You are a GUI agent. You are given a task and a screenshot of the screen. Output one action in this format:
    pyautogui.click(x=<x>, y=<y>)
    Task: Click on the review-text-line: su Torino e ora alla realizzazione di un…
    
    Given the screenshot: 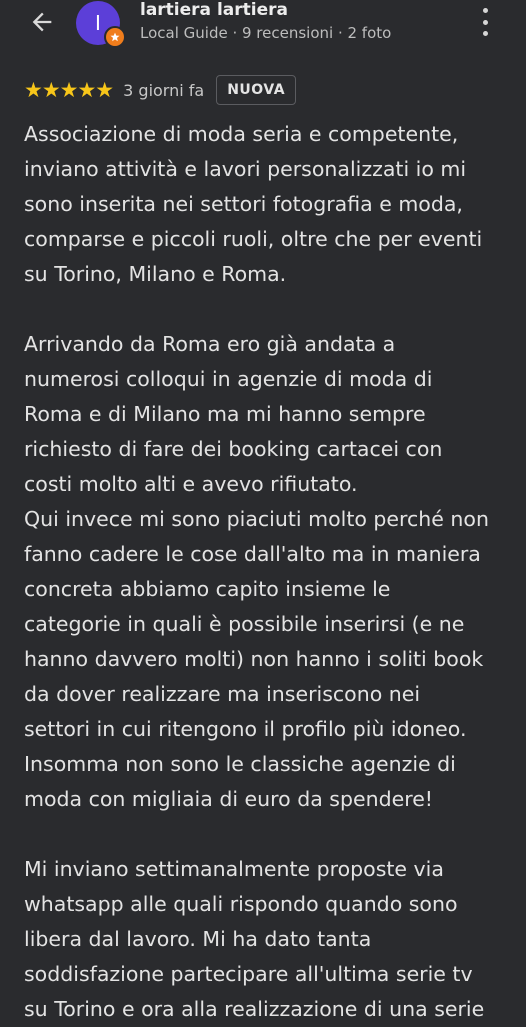 What is the action you would take?
    pyautogui.click(x=254, y=1009)
    